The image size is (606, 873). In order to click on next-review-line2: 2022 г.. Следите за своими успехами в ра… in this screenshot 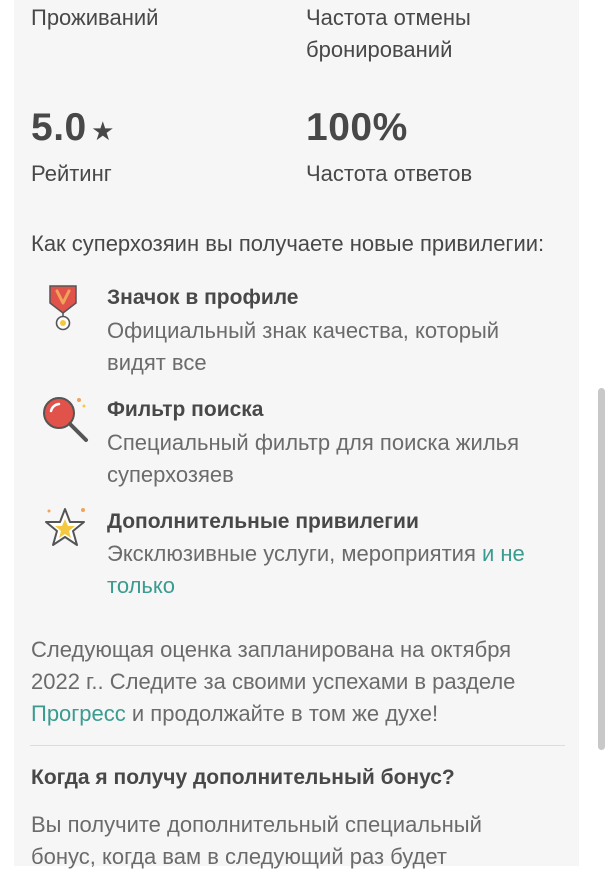, I will do `click(273, 681)`.